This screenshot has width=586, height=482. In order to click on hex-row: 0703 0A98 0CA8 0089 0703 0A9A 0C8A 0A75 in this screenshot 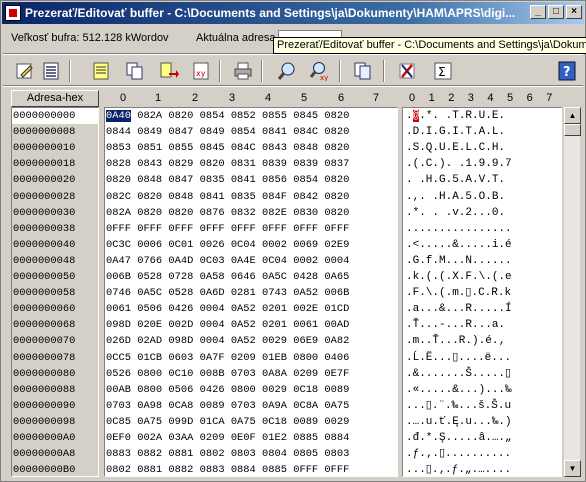, I will do `click(227, 406)`.